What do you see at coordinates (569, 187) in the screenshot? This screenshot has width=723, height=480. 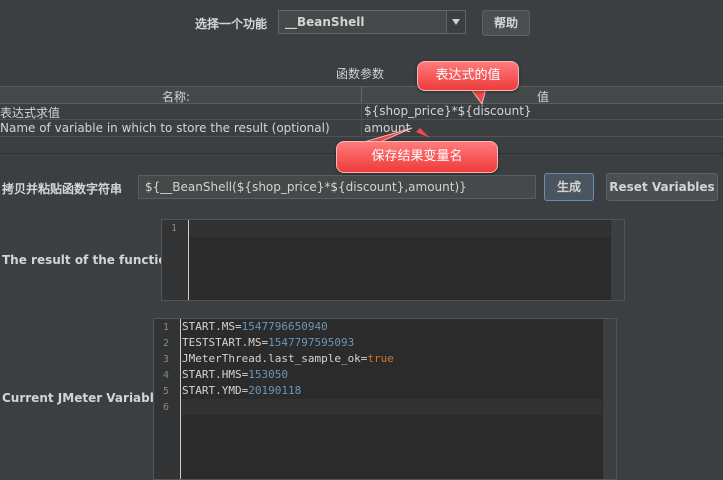 I see `generate-button: 生成` at bounding box center [569, 187].